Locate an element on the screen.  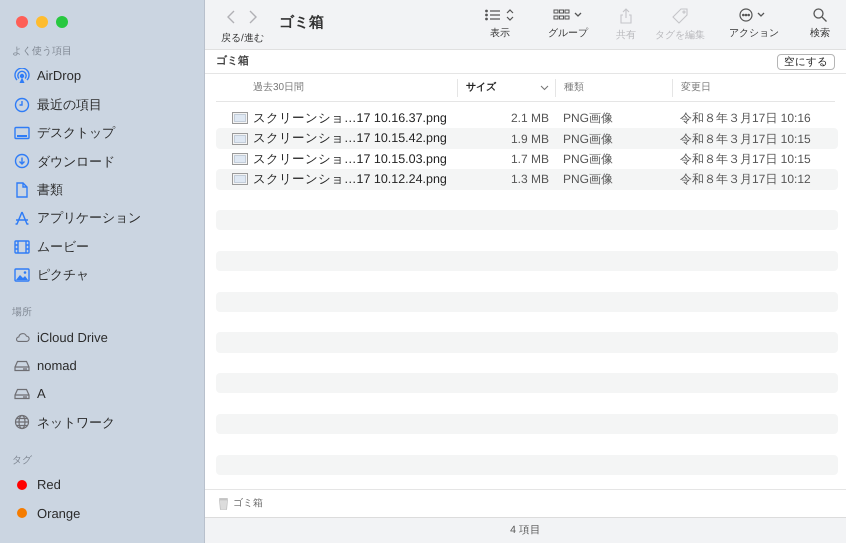
toolbar-button: 検索 is located at coordinates (820, 21).